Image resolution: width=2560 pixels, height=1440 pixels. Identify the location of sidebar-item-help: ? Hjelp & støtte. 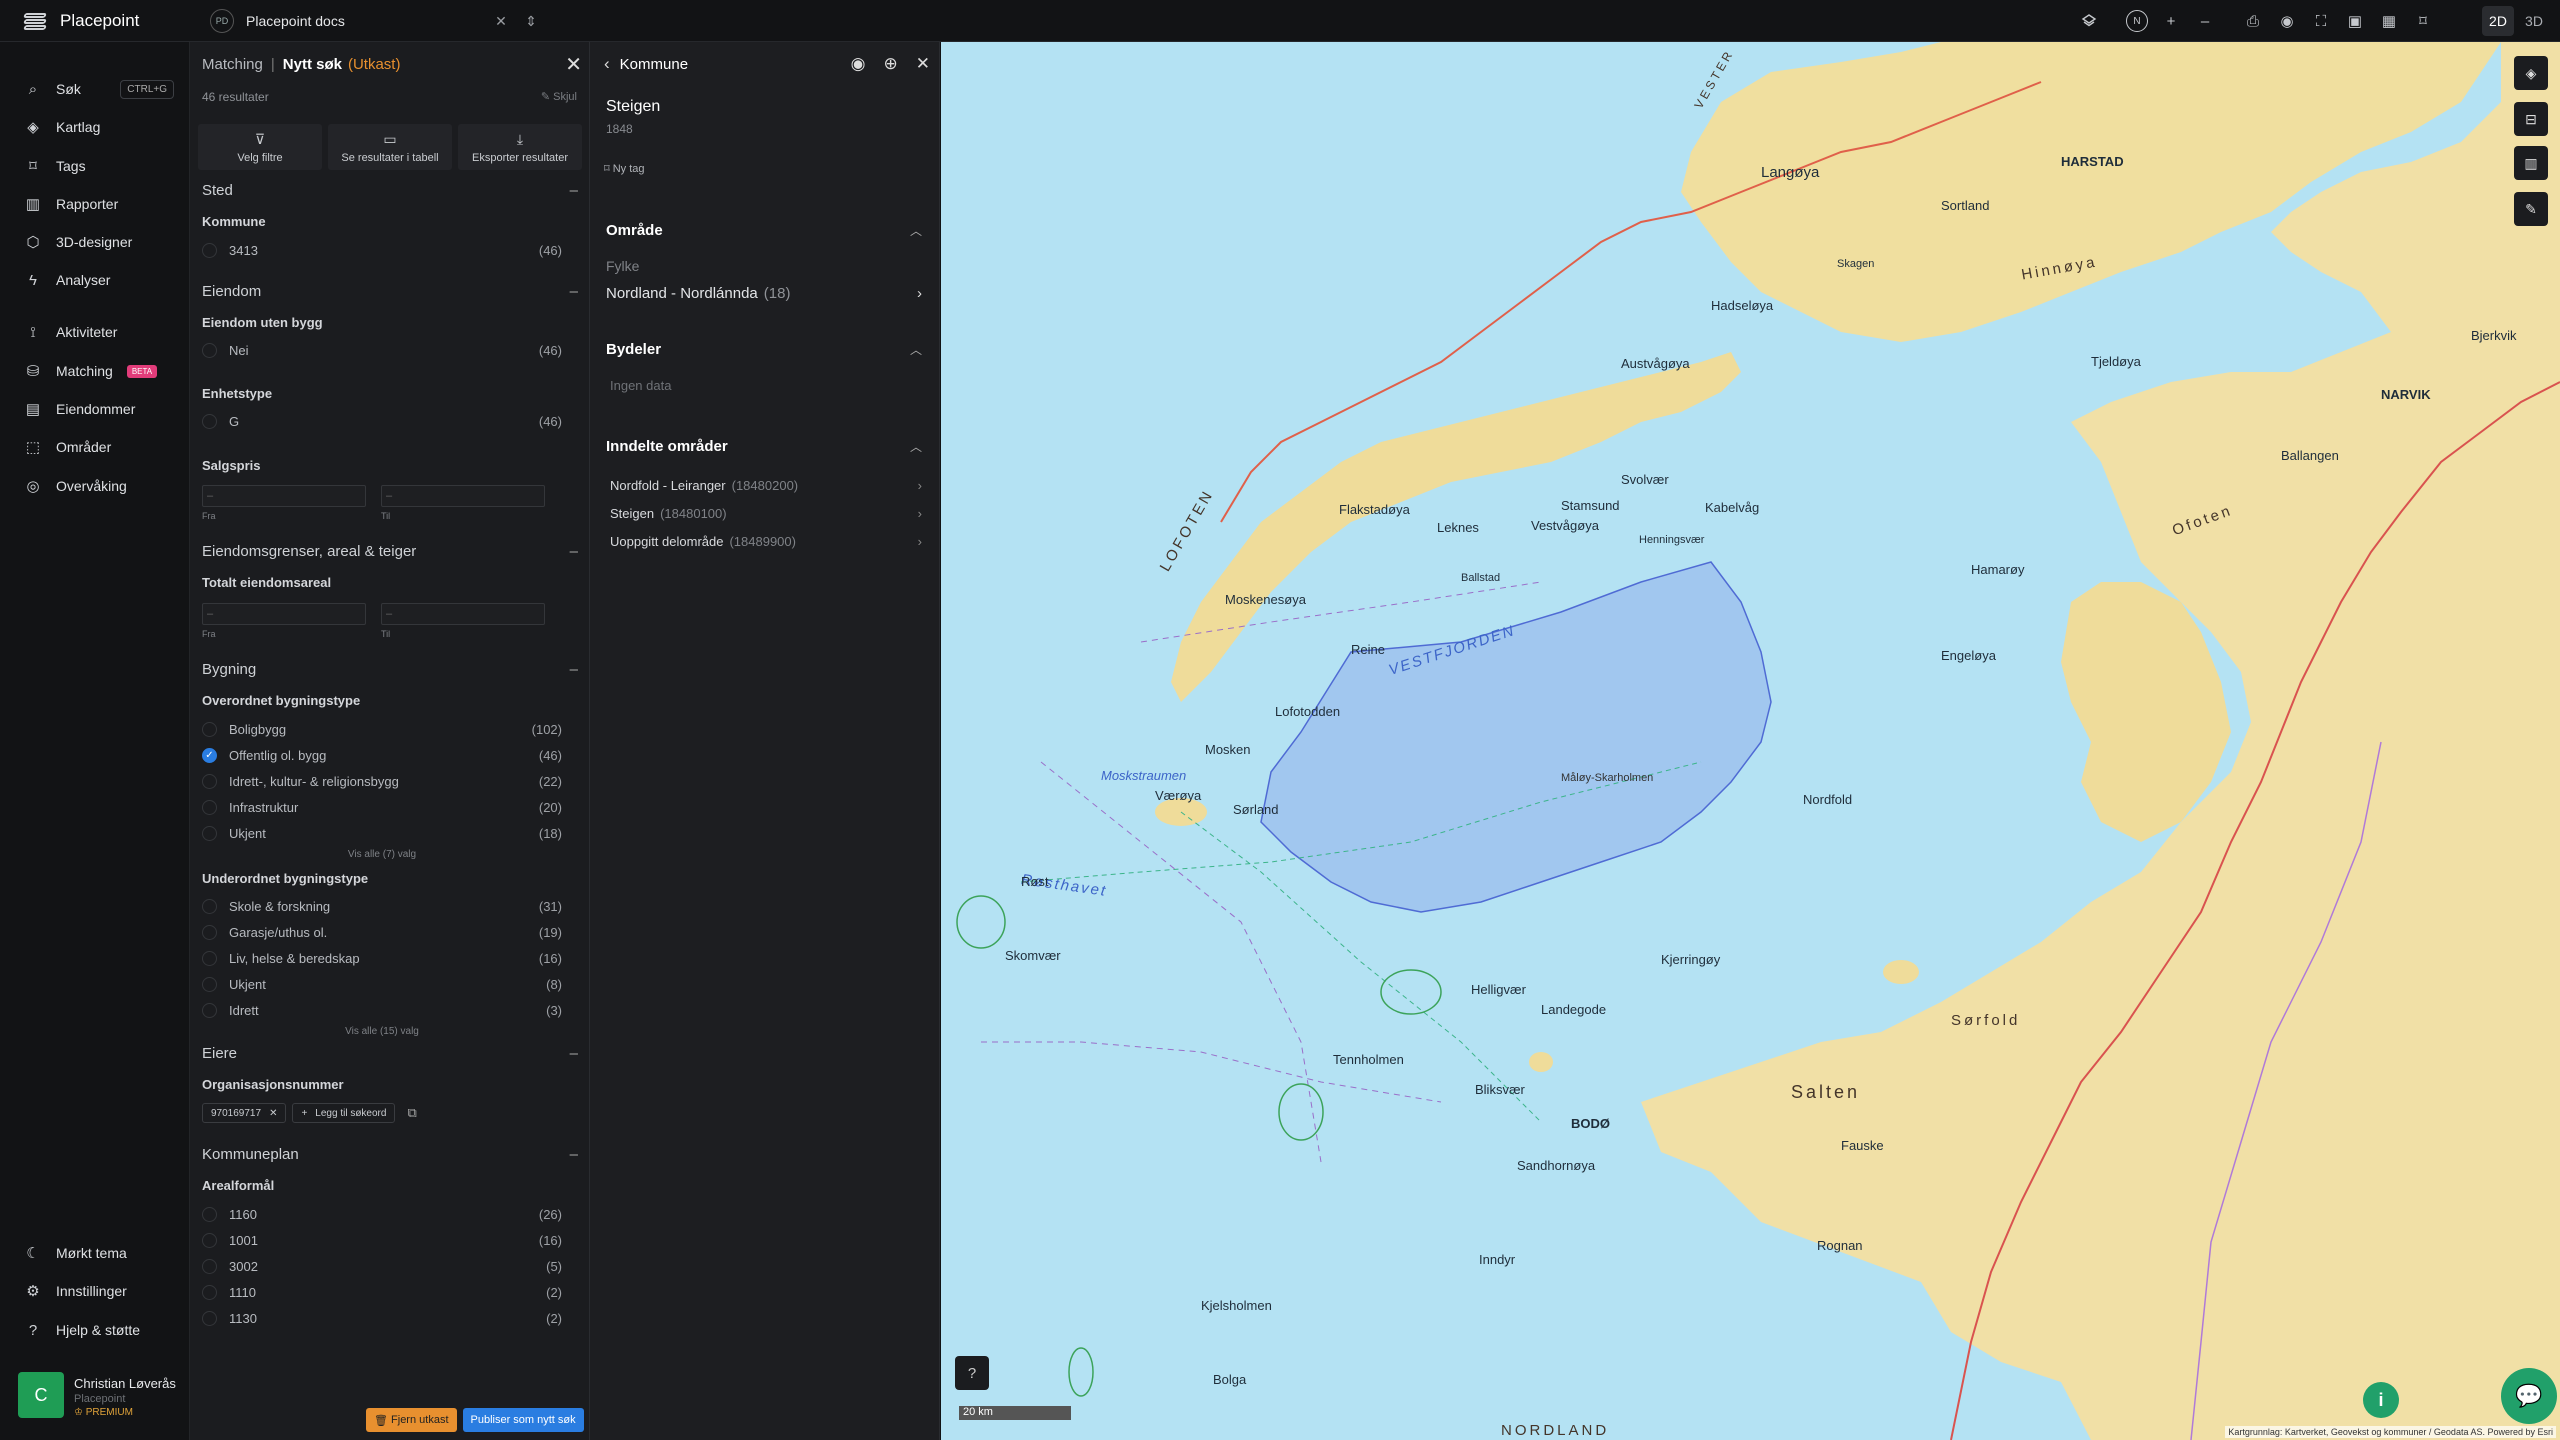
(99, 1330).